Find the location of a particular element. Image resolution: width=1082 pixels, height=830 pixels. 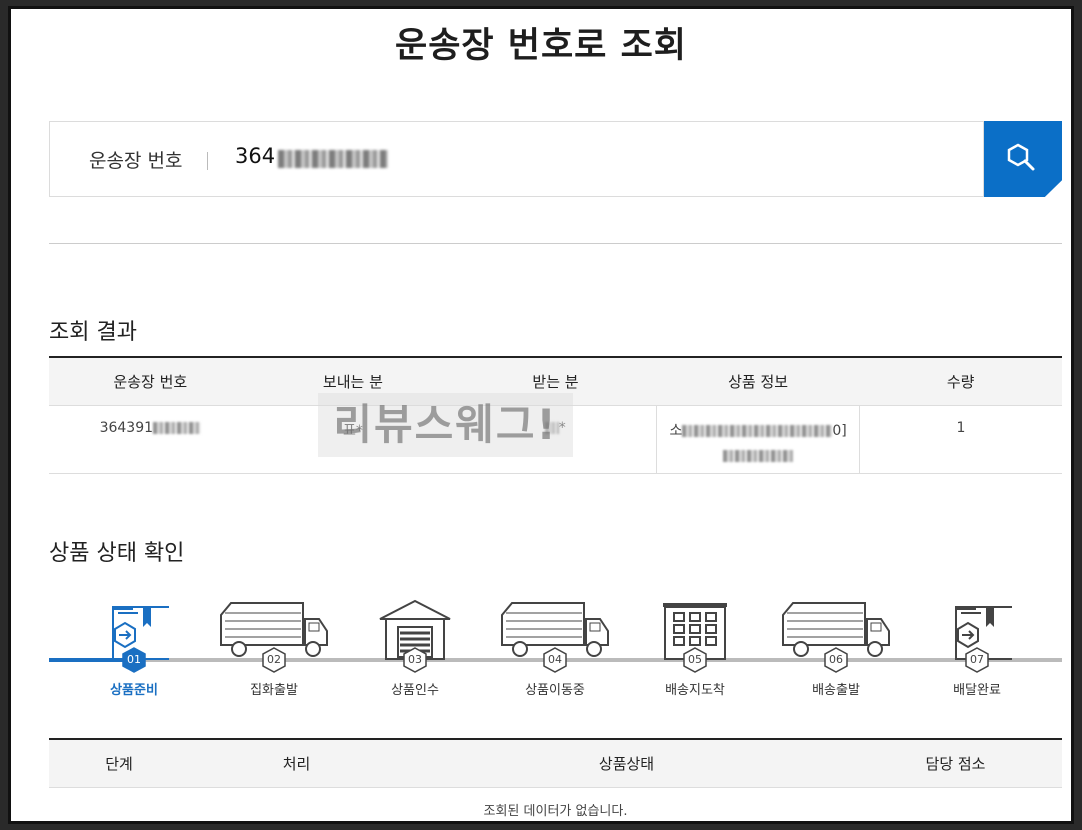

empty-row: 조회된 데이터가 없습니다. is located at coordinates (555, 804).